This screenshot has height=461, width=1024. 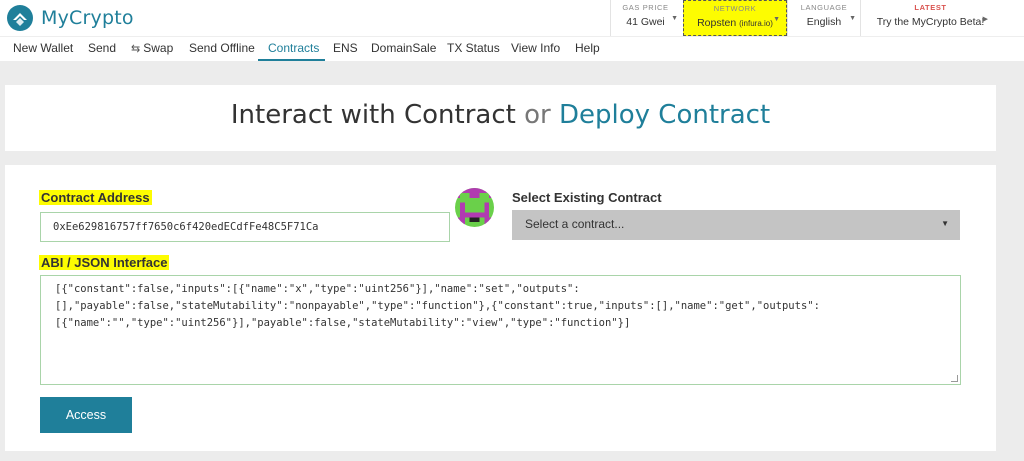 I want to click on mycrypto-logo-icon, so click(x=20, y=18).